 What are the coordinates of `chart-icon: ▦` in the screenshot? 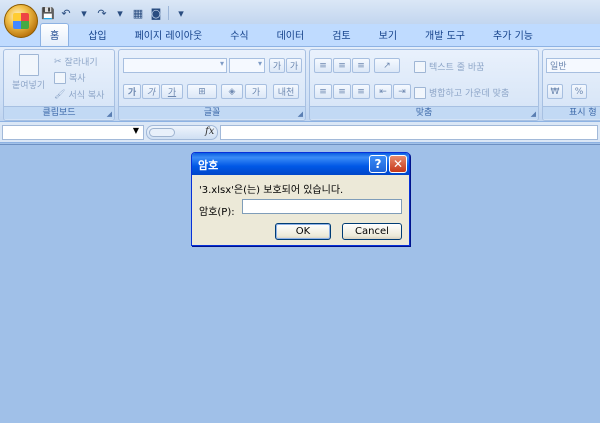 It's located at (138, 13).